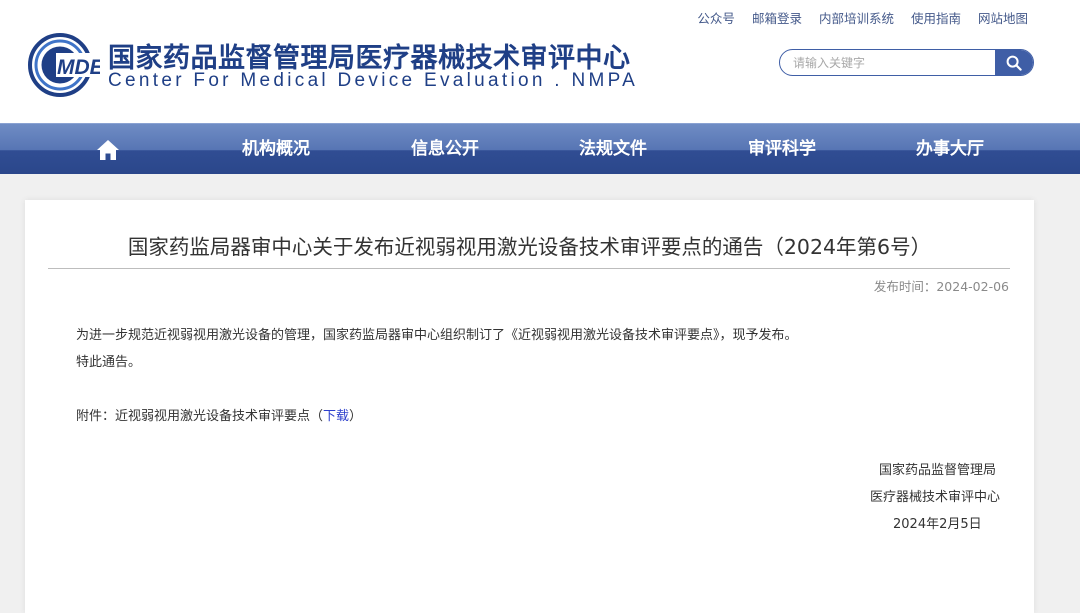 This screenshot has width=1080, height=613. I want to click on top-links: 公众号 邮箱登录 内部培训系统 使用指南 网站地图, so click(862, 17).